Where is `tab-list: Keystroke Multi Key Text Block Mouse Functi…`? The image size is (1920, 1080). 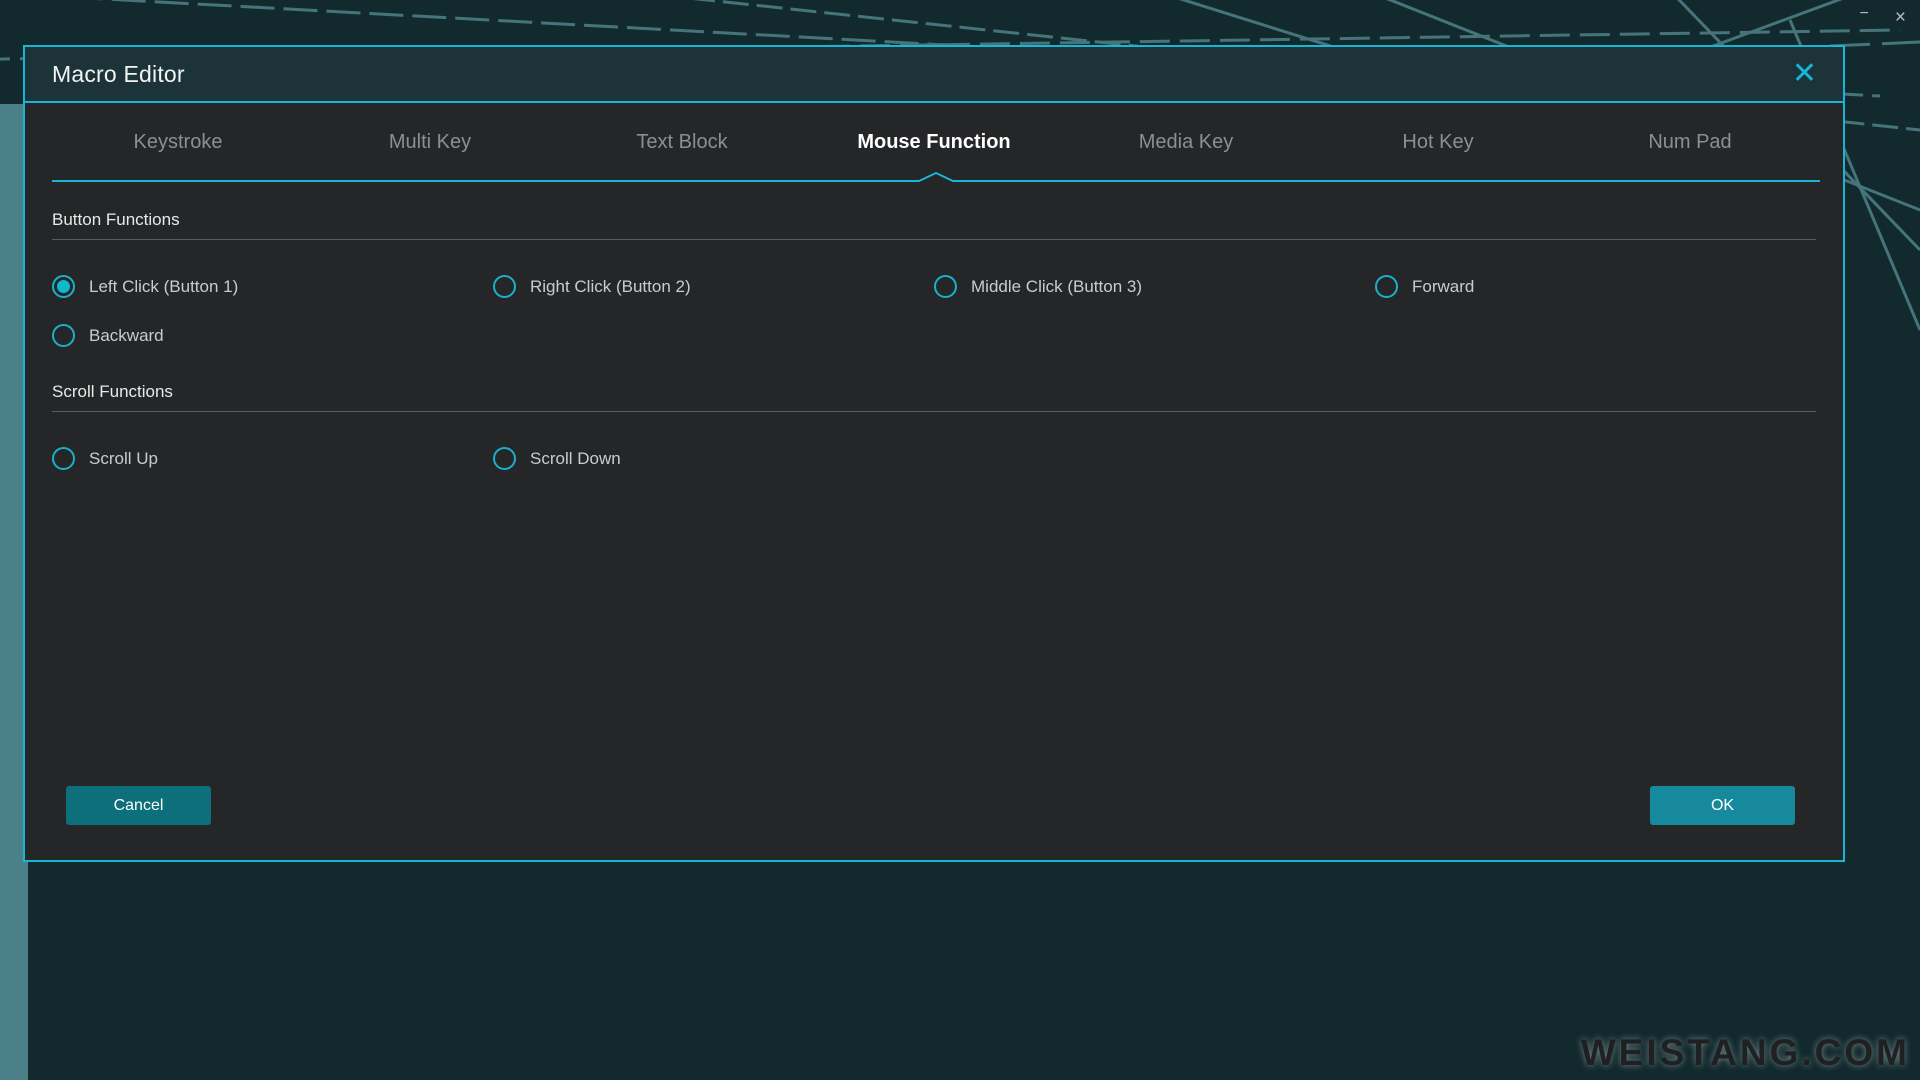 tab-list: Keystroke Multi Key Text Block Mouse Functi… is located at coordinates (934, 144).